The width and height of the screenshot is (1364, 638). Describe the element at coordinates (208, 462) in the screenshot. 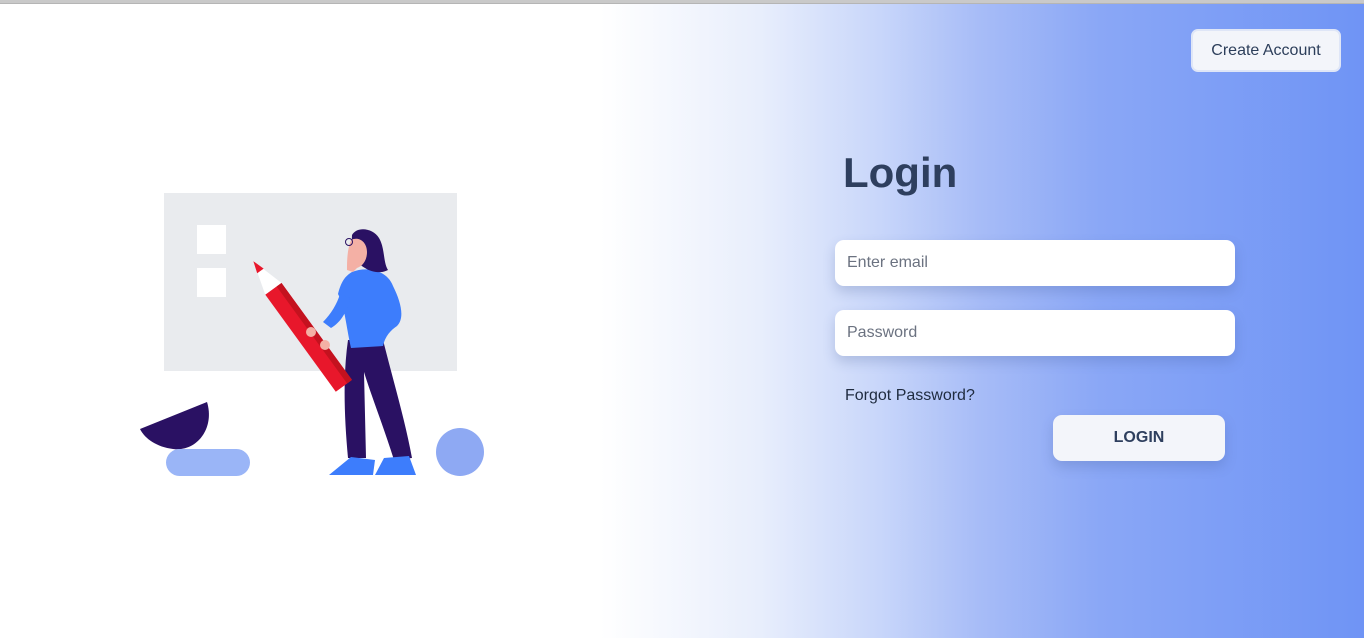

I see `pill-shape` at that location.